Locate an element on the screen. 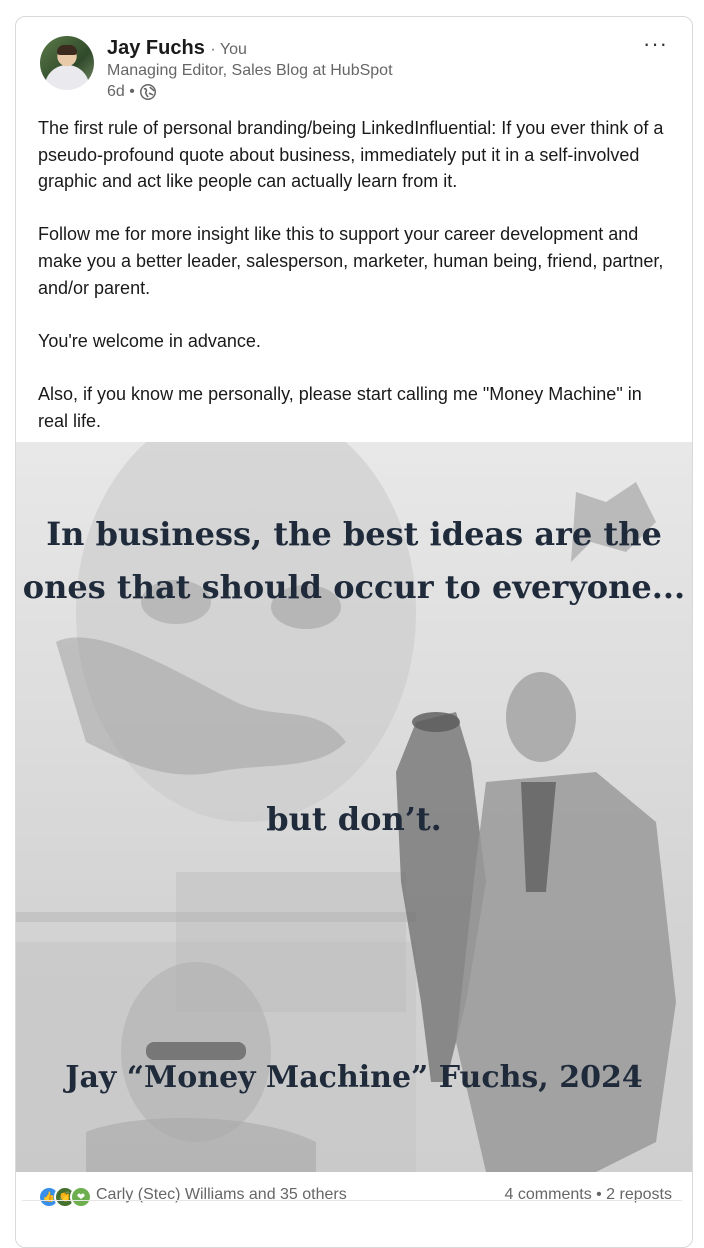 This screenshot has height=1248, width=704. divider is located at coordinates (352, 1200).